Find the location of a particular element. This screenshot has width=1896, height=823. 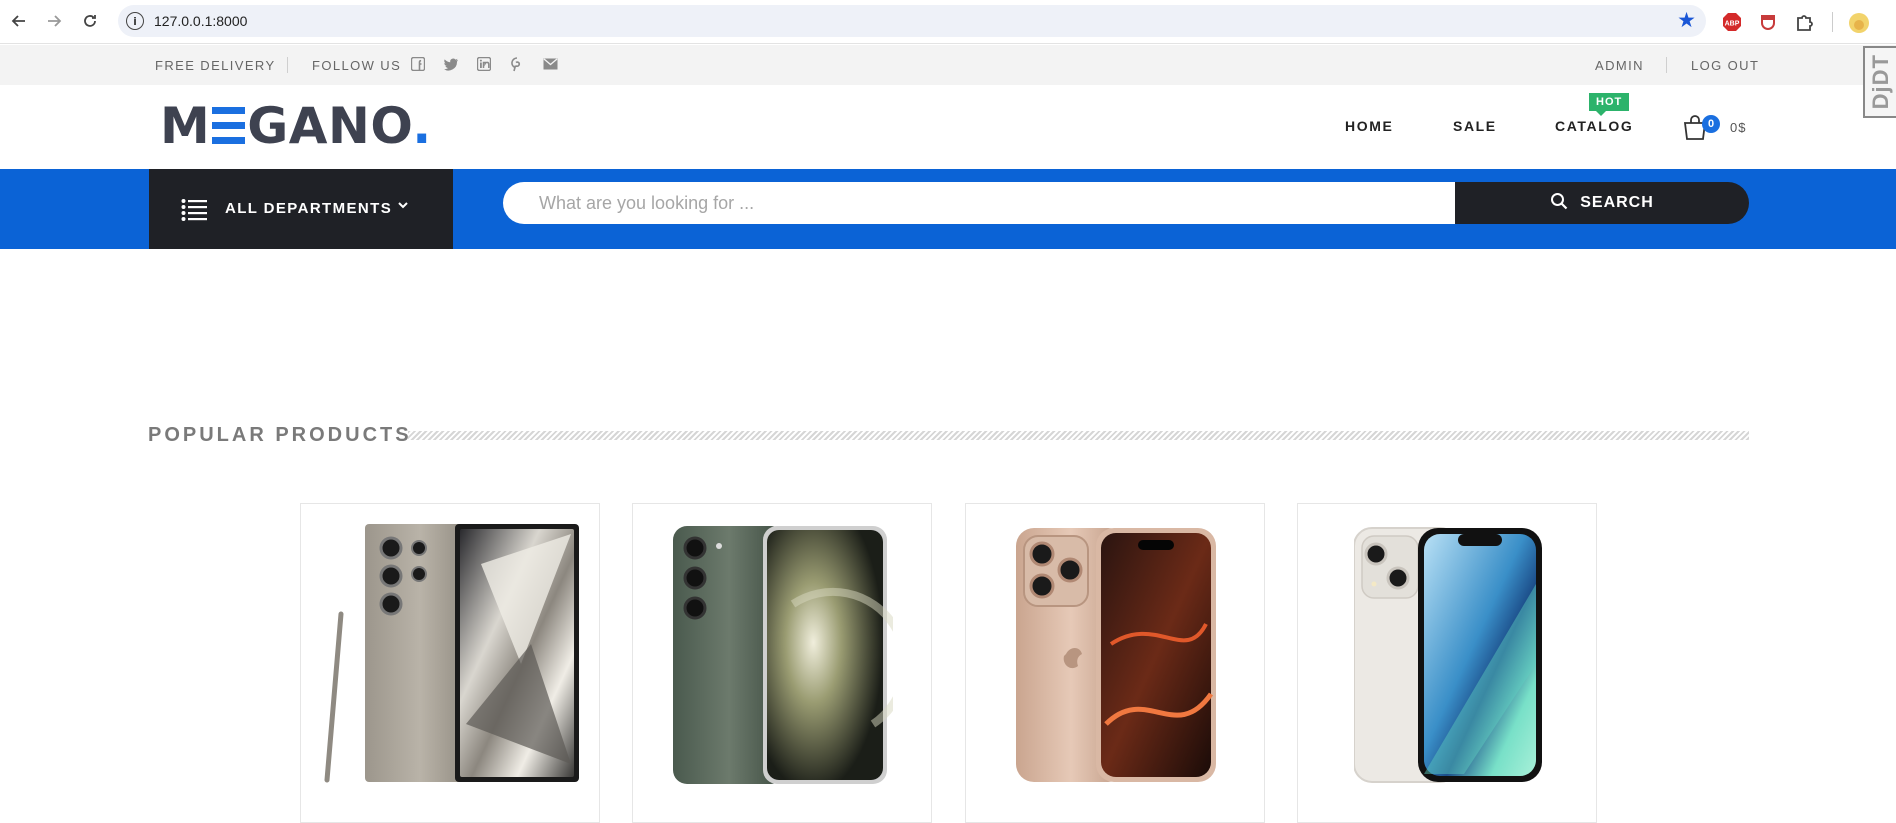

extensions-puzzle-icon is located at coordinates (1805, 22).